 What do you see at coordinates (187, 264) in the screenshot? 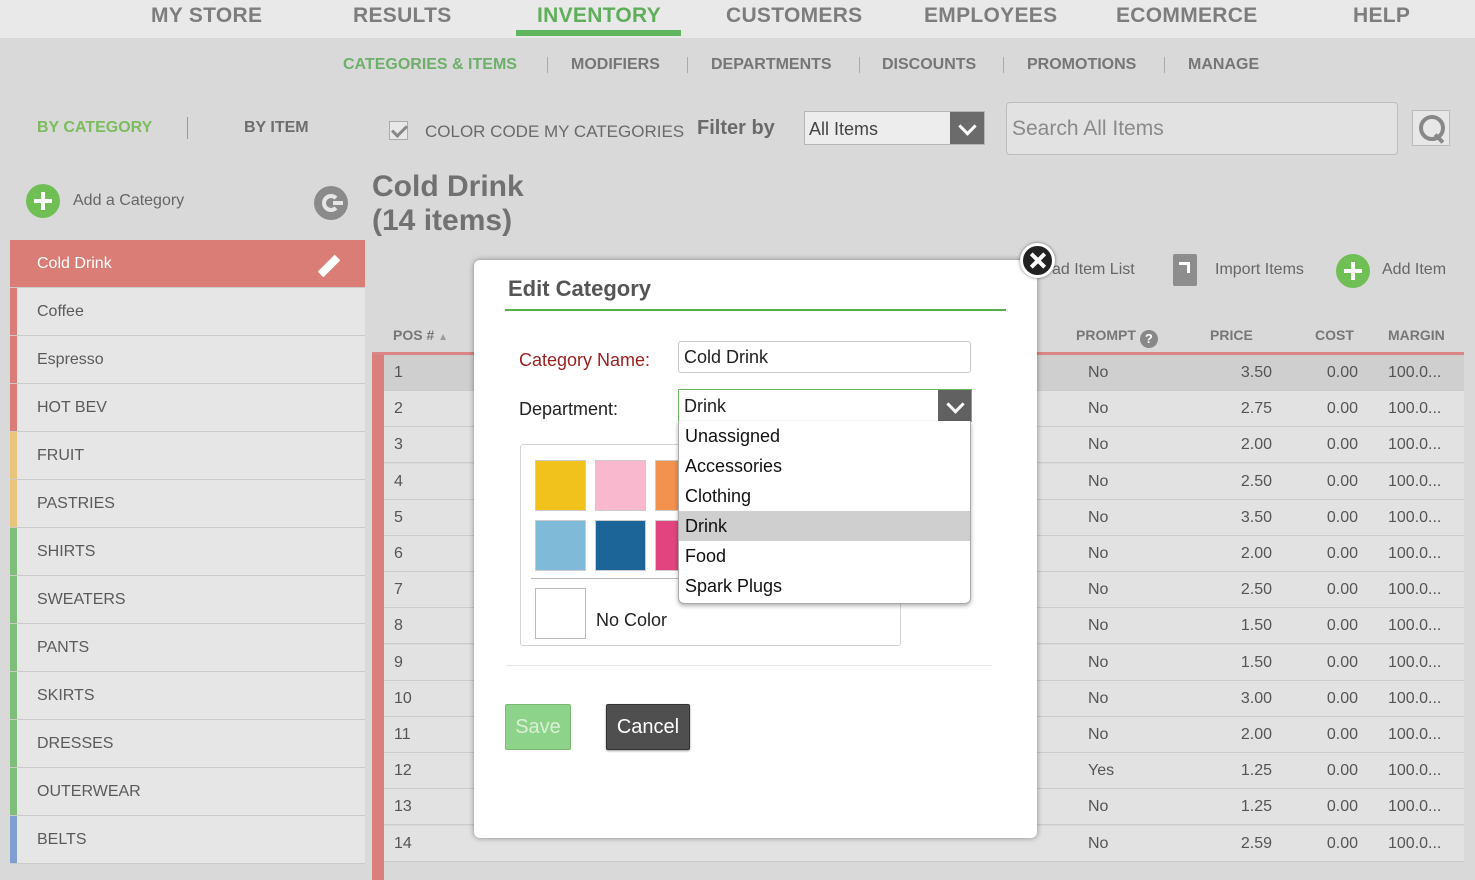
I see `category-item: Cold Drink` at bounding box center [187, 264].